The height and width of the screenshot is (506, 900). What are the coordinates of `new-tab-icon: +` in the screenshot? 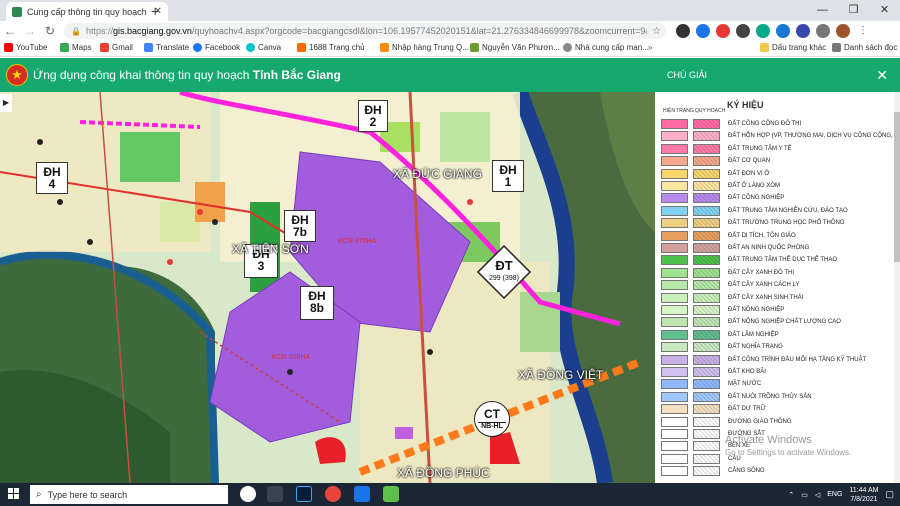 It's located at (155, 11).